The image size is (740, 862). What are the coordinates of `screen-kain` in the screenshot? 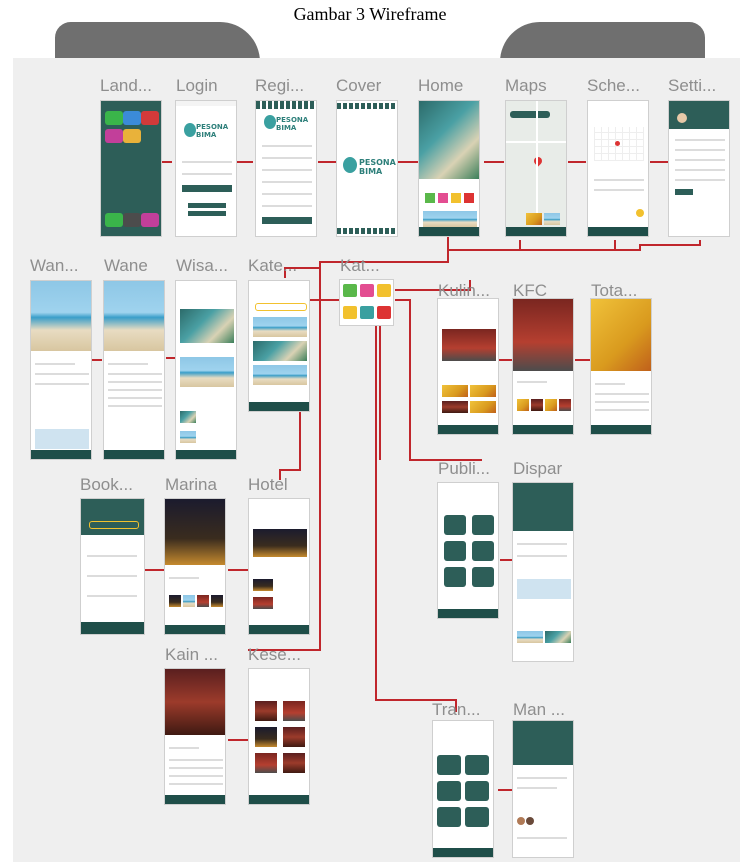 It's located at (195, 736).